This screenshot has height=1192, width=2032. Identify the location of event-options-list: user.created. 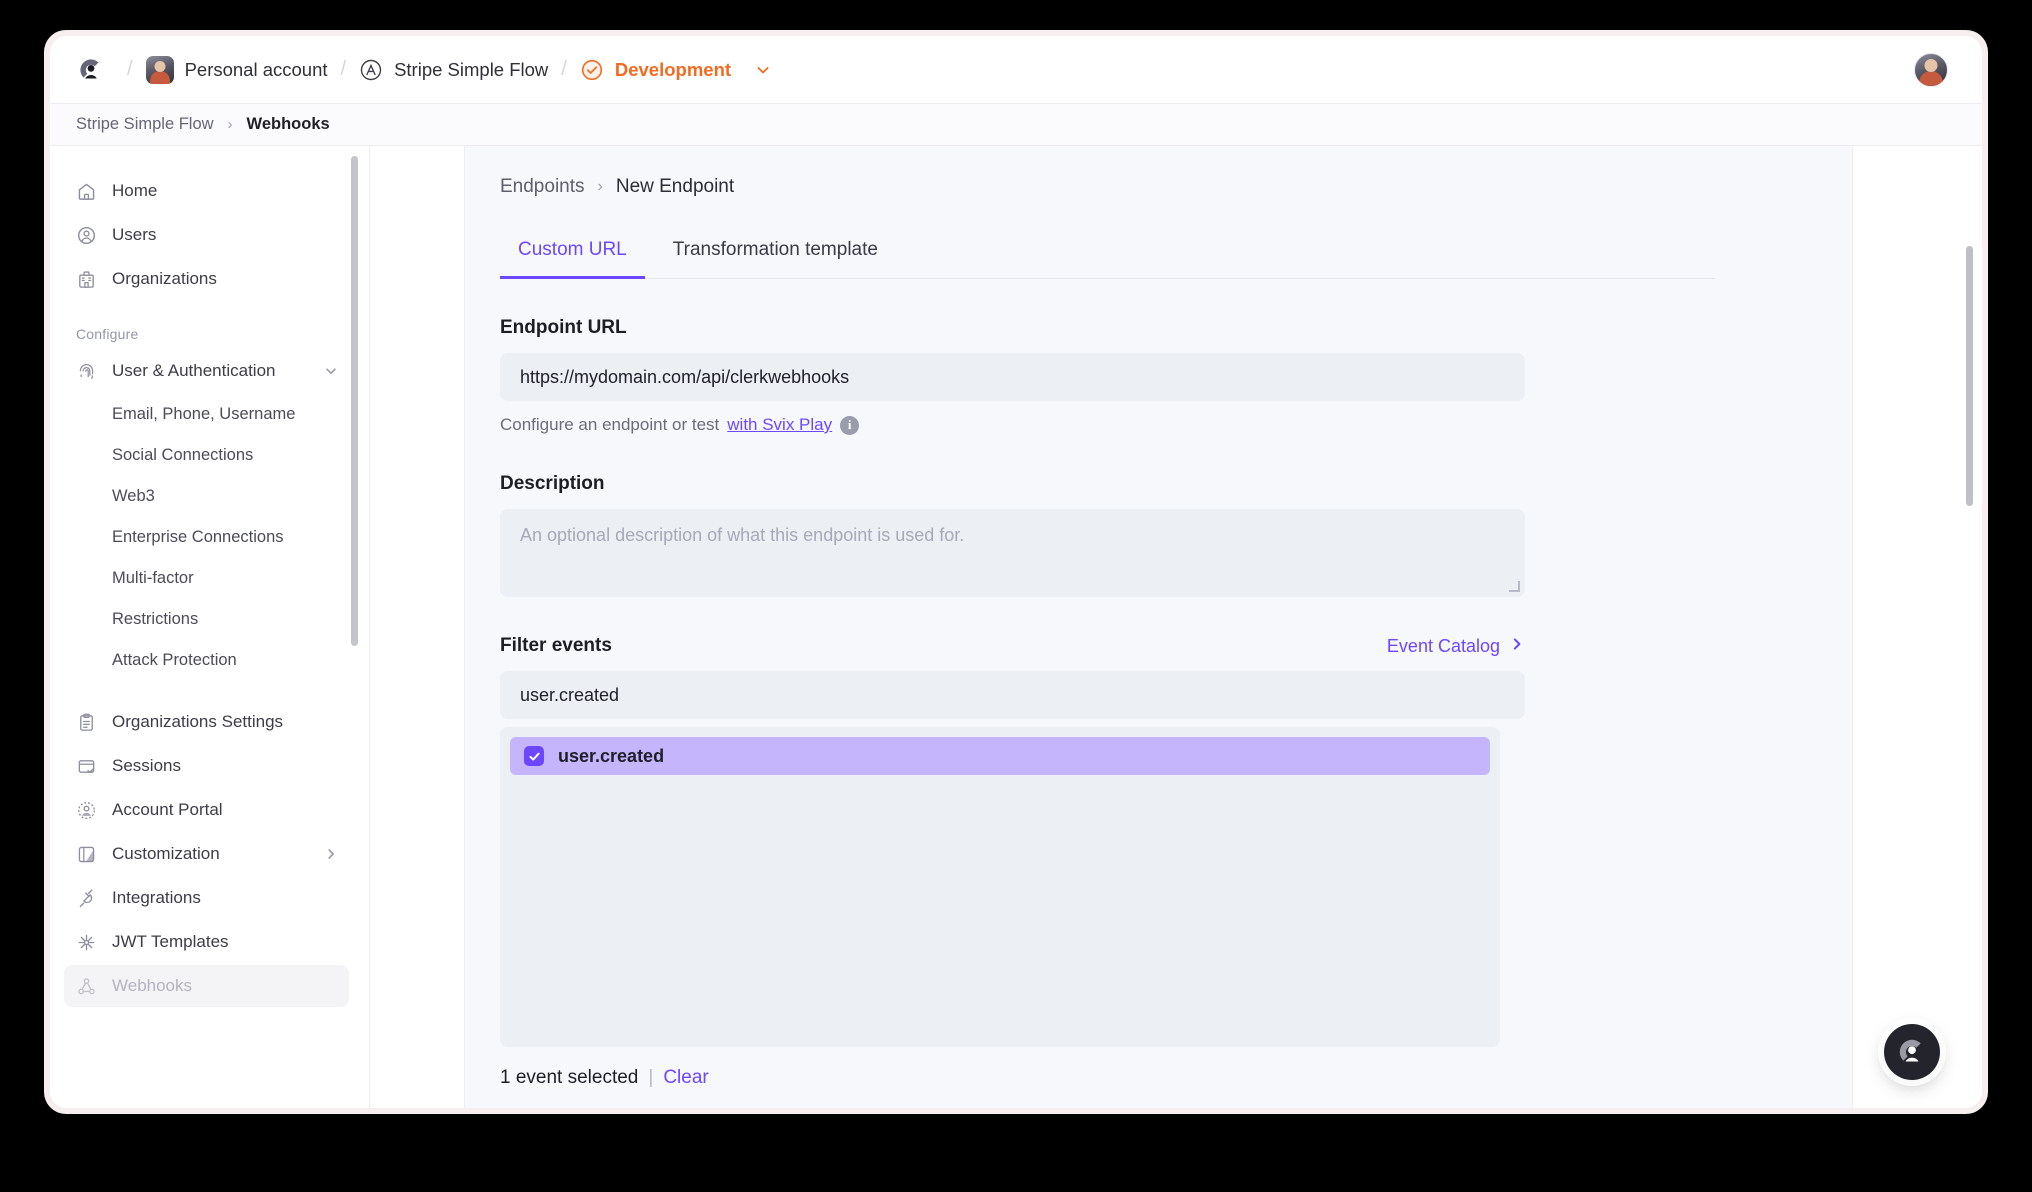
(1000, 887).